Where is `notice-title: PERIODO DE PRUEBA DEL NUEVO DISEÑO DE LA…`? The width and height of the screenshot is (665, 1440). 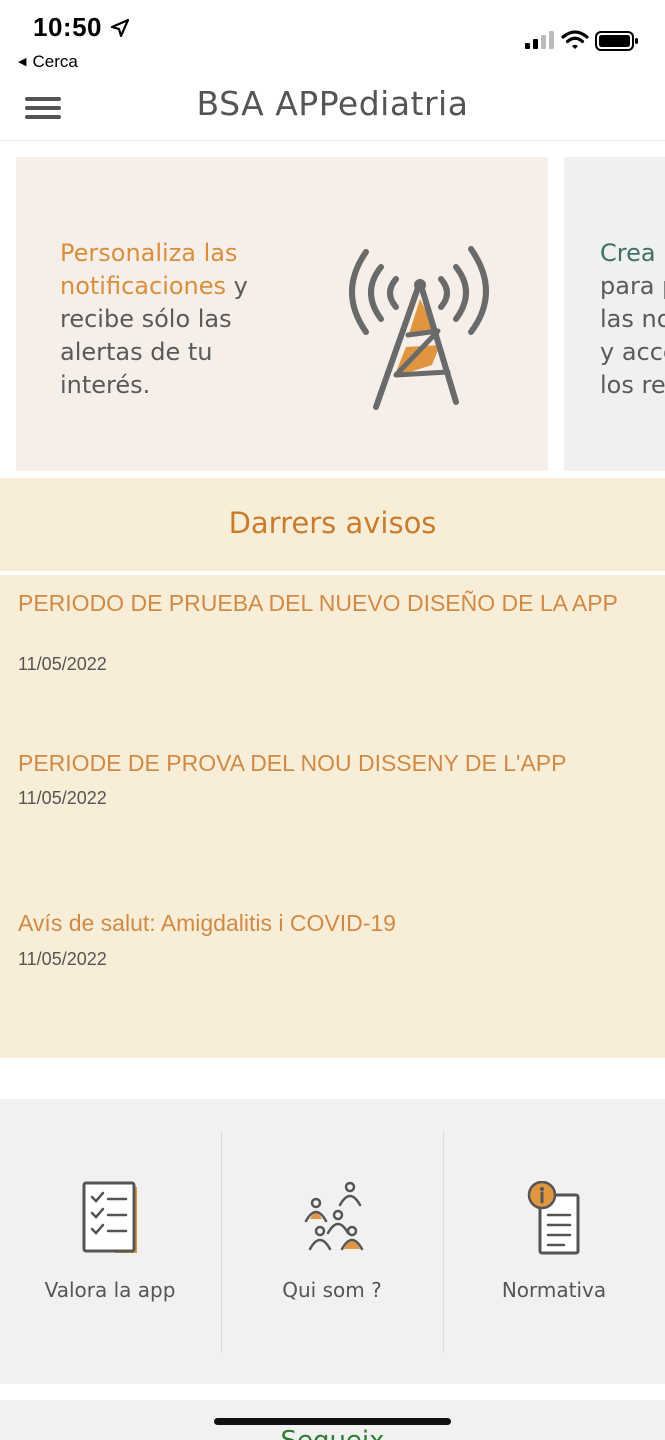 notice-title: PERIODO DE PRUEBA DEL NUEVO DISEÑO DE LA… is located at coordinates (318, 603).